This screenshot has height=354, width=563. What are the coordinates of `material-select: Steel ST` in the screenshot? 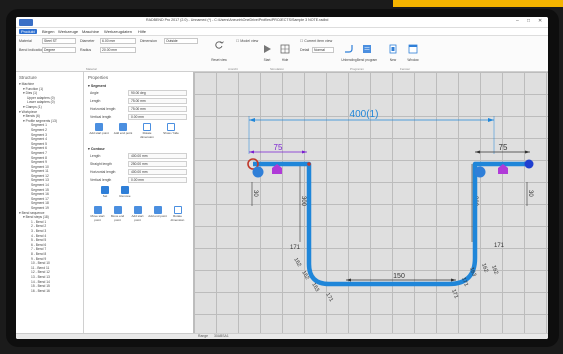 It's located at (59, 41).